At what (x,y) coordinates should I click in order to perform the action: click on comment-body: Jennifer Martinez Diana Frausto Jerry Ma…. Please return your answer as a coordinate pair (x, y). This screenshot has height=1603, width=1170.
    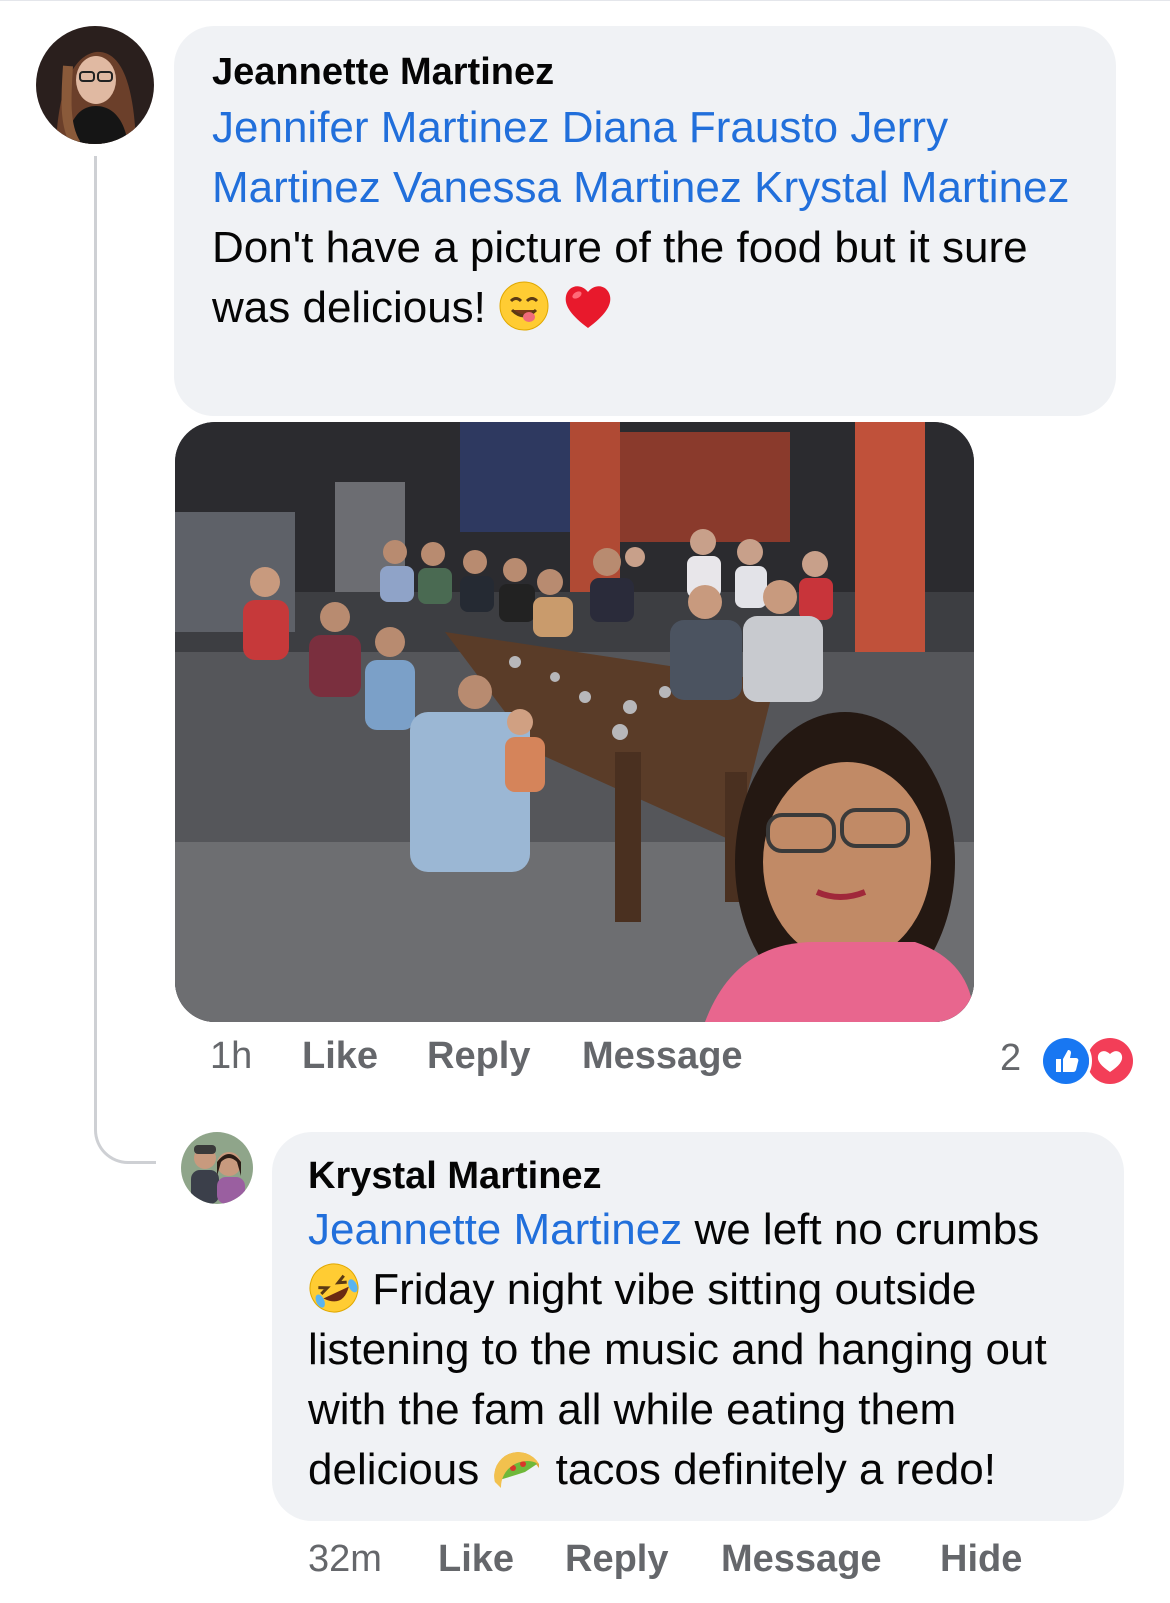
    Looking at the image, I should click on (646, 218).